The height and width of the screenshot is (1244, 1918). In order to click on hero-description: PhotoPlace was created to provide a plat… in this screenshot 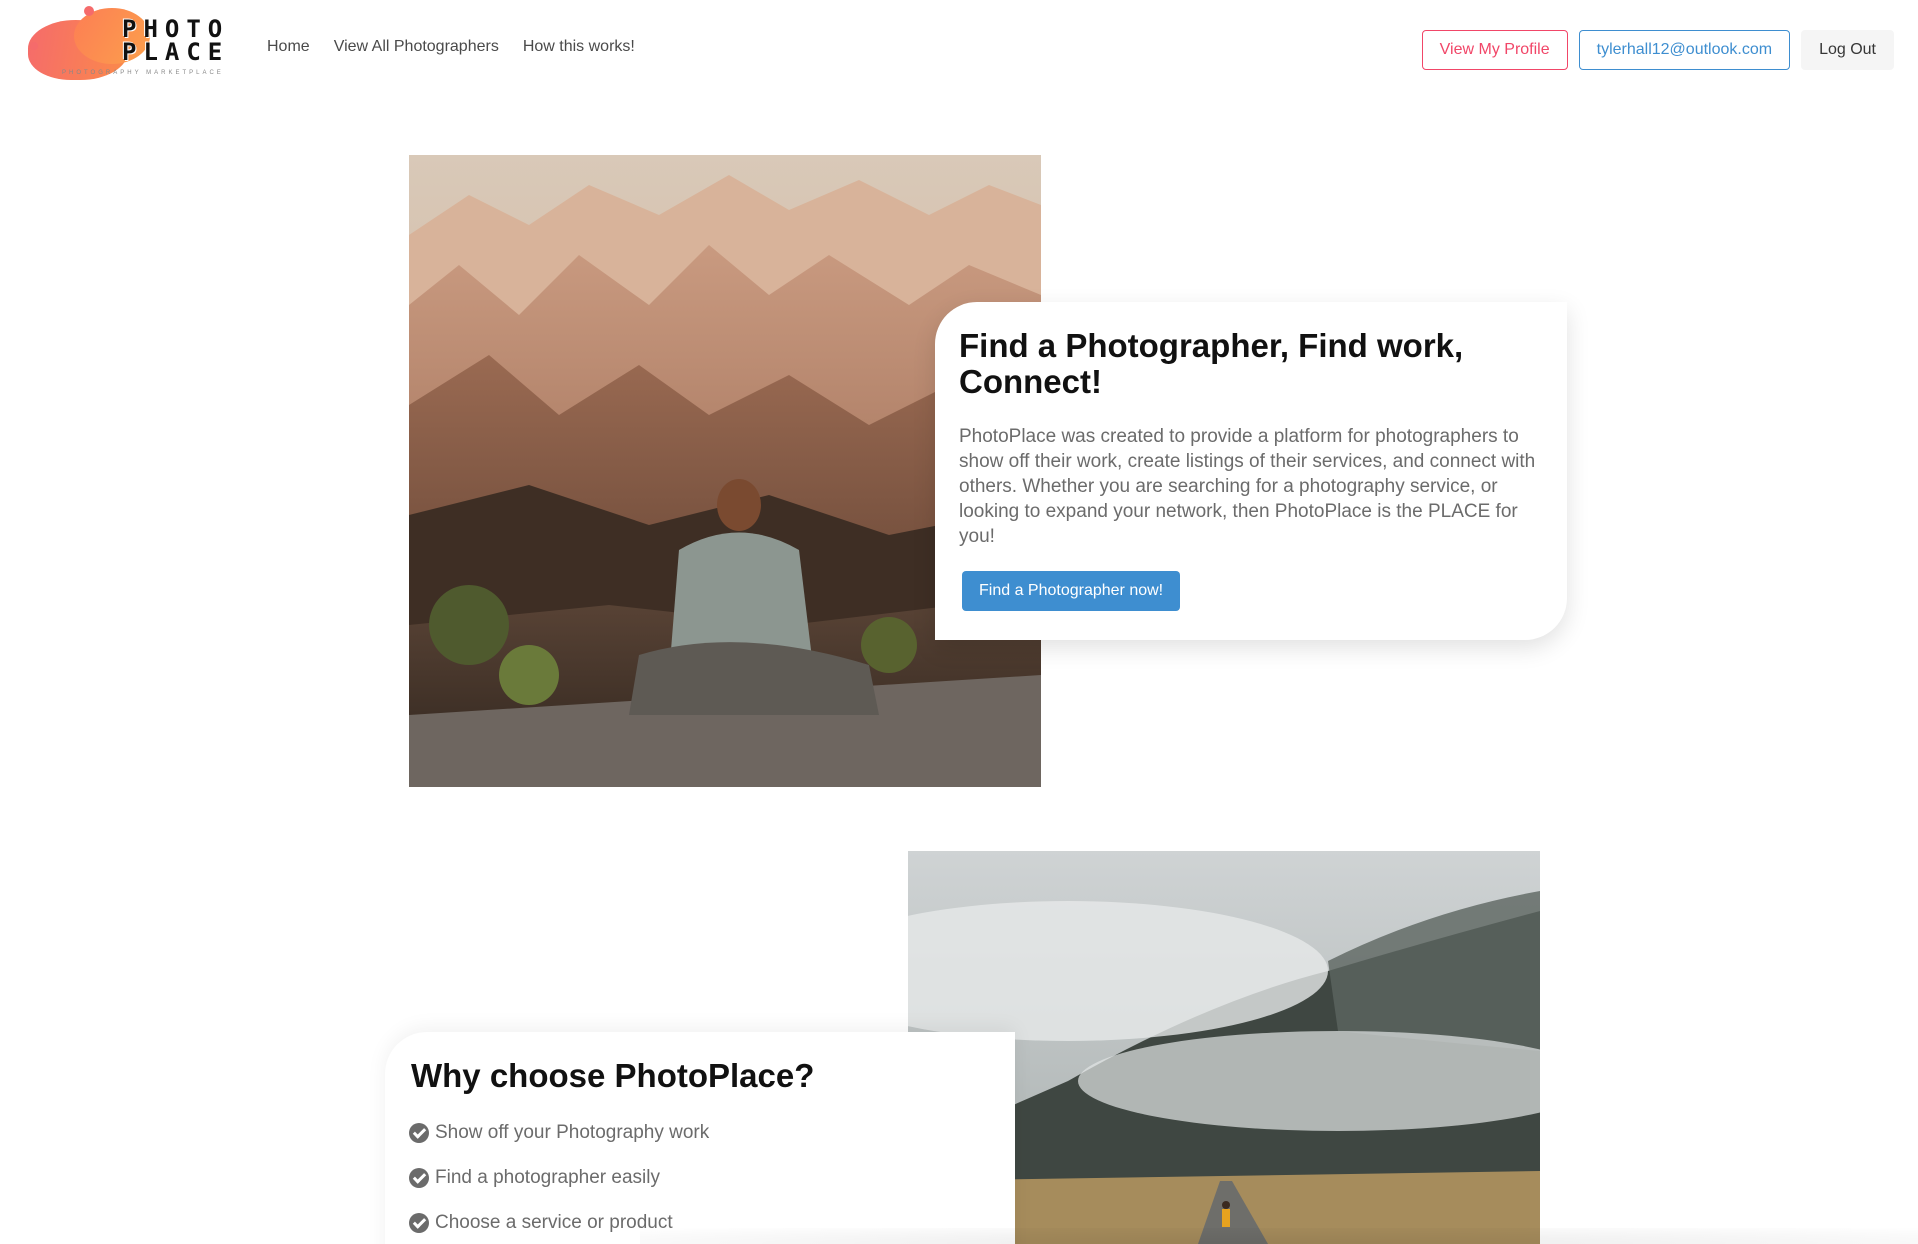, I will do `click(1247, 486)`.